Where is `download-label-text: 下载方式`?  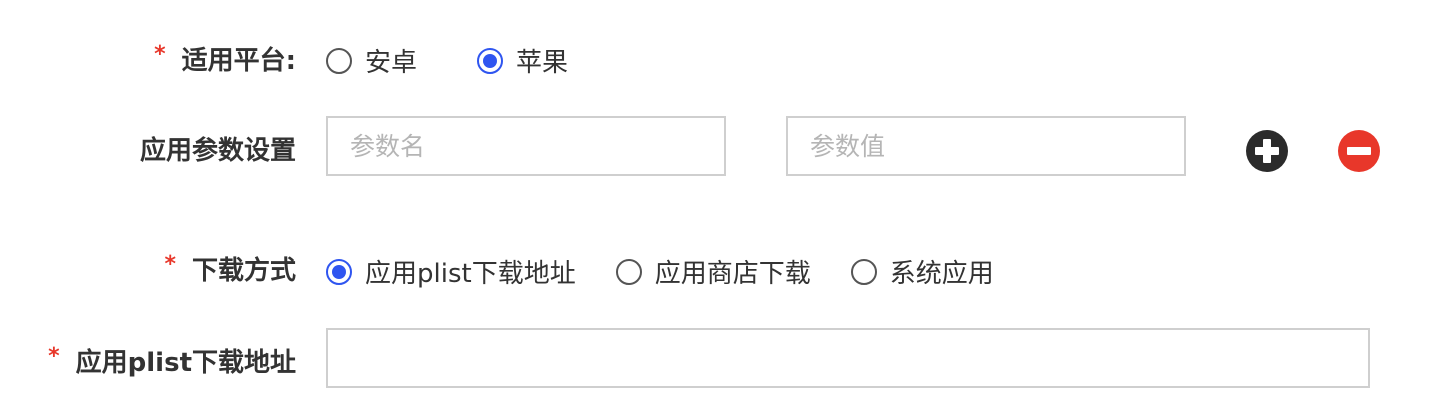
download-label-text: 下载方式 is located at coordinates (243, 271).